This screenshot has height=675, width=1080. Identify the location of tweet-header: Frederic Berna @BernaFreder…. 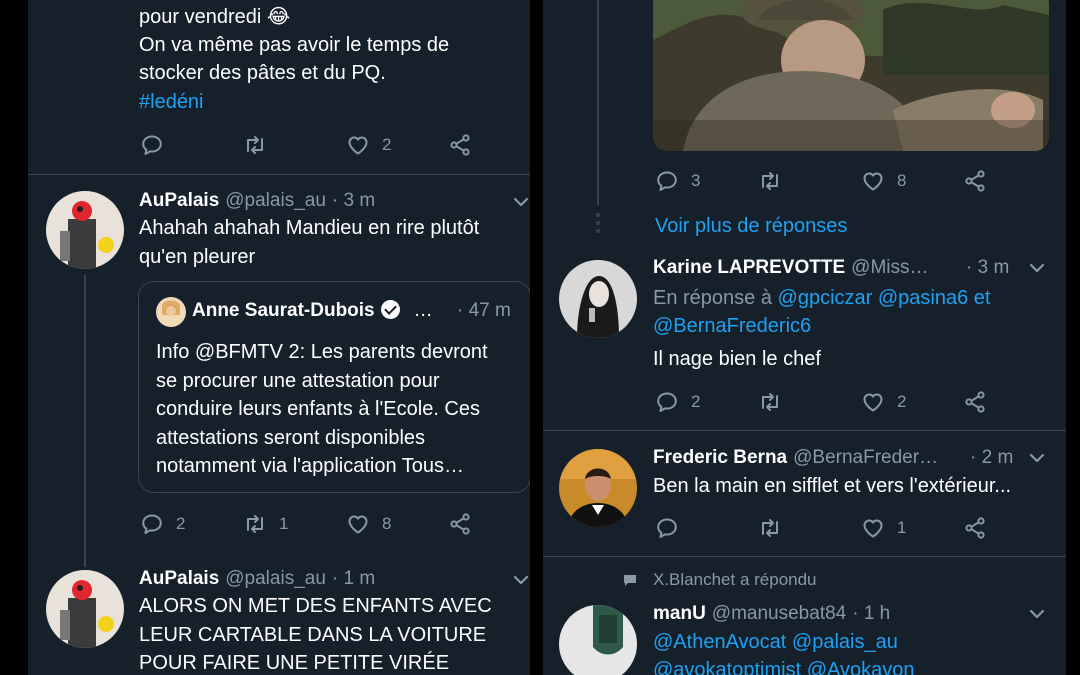
(795, 458).